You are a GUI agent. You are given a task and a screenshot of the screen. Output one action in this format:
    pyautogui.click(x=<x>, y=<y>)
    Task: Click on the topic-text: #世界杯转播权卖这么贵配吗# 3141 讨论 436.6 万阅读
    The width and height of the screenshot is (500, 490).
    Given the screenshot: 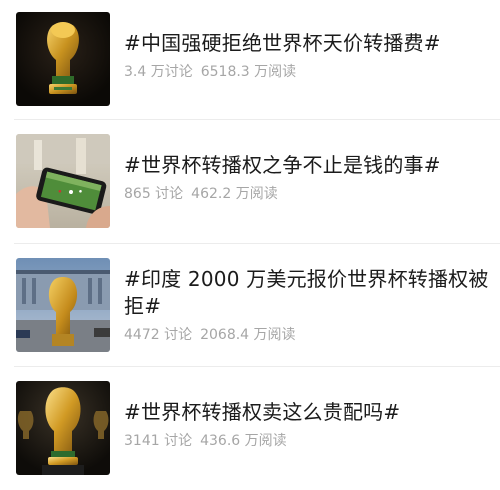 What is the action you would take?
    pyautogui.click(x=307, y=424)
    